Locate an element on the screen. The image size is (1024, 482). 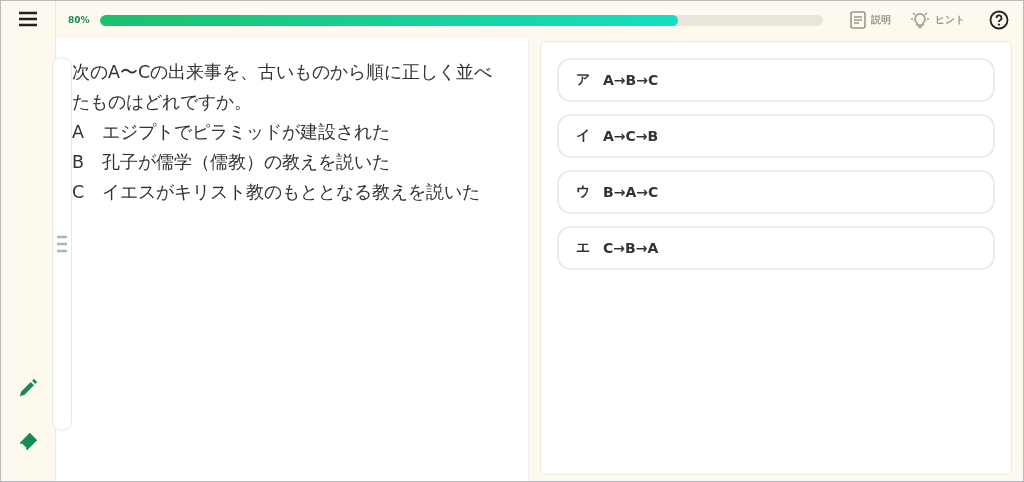
menu-icon is located at coordinates (28, 19).